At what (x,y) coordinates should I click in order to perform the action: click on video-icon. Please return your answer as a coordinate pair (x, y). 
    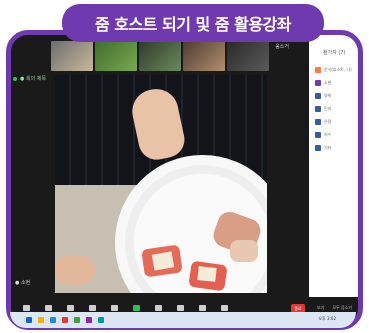
    Looking at the image, I should click on (48, 307).